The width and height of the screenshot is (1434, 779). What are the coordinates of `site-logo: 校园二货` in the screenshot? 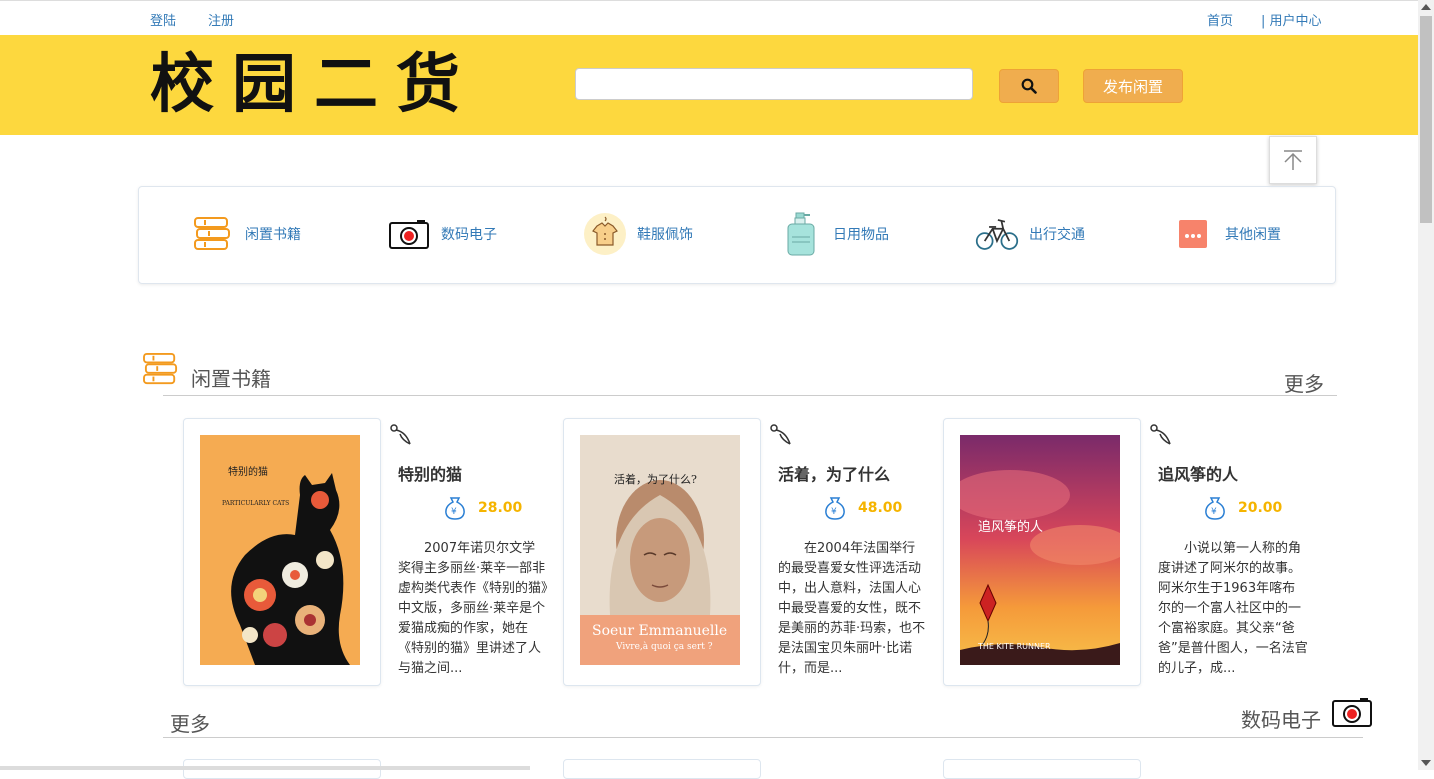 It's located at (314, 85).